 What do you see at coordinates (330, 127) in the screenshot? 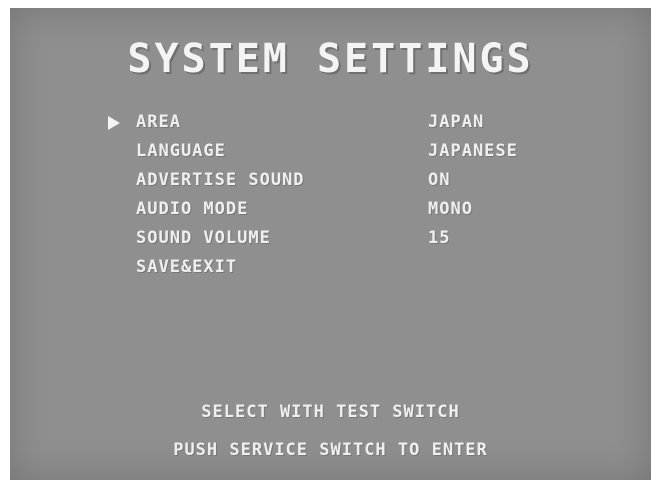
I see `menu-item-area: AREA JAPAN` at bounding box center [330, 127].